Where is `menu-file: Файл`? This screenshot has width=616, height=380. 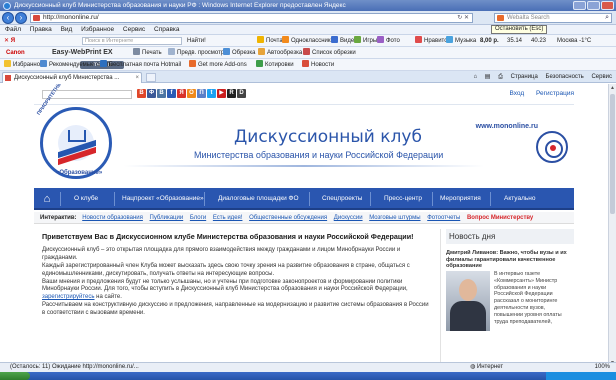 menu-file: Файл is located at coordinates (13, 29).